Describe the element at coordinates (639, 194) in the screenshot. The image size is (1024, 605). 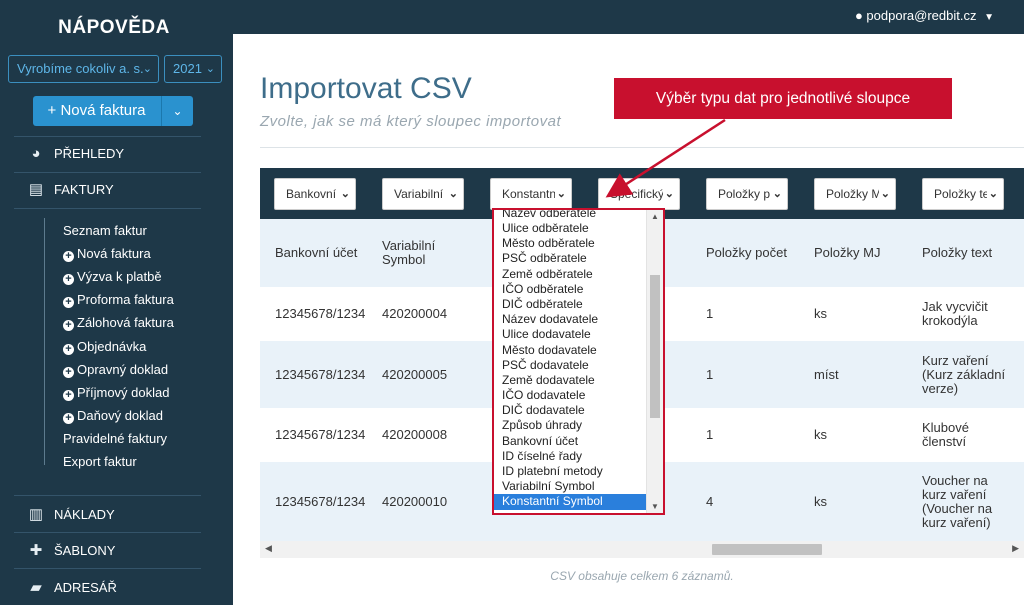
I see `column-type-select: Specifický ⌄` at that location.